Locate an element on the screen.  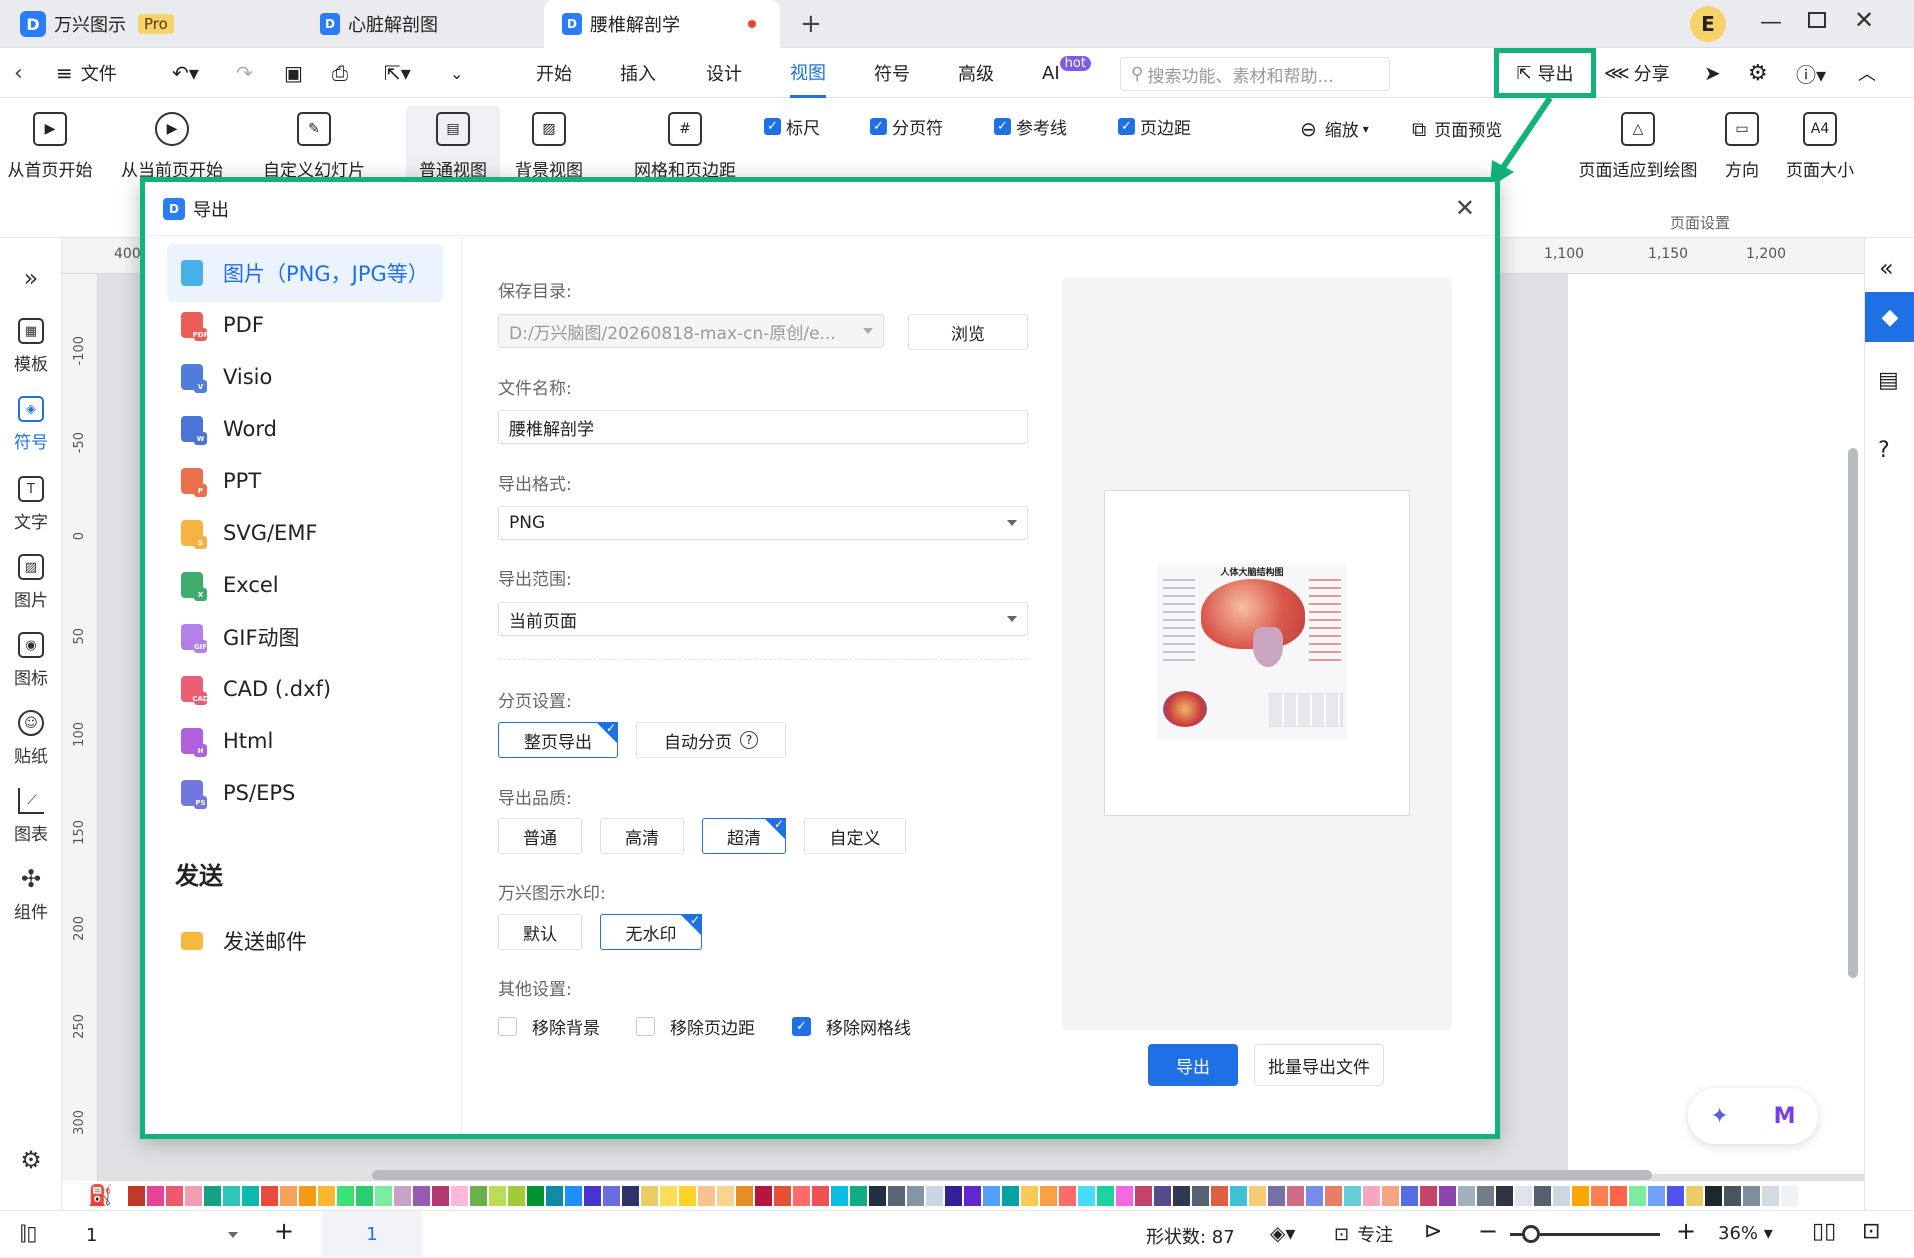
avatar: E is located at coordinates (1708, 24).